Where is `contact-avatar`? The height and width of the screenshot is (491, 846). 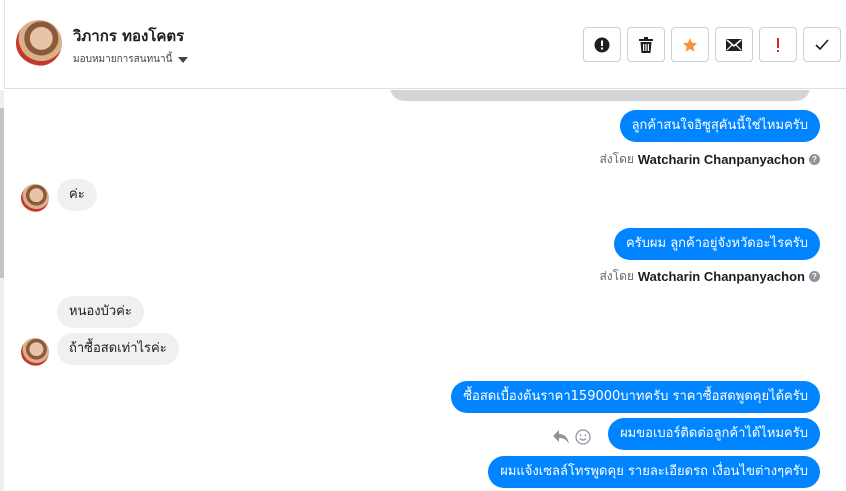 contact-avatar is located at coordinates (39, 43).